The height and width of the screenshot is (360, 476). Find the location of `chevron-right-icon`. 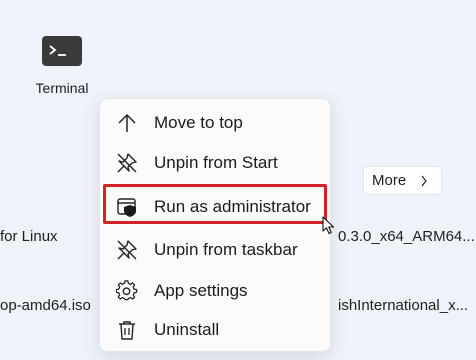

chevron-right-icon is located at coordinates (424, 180).